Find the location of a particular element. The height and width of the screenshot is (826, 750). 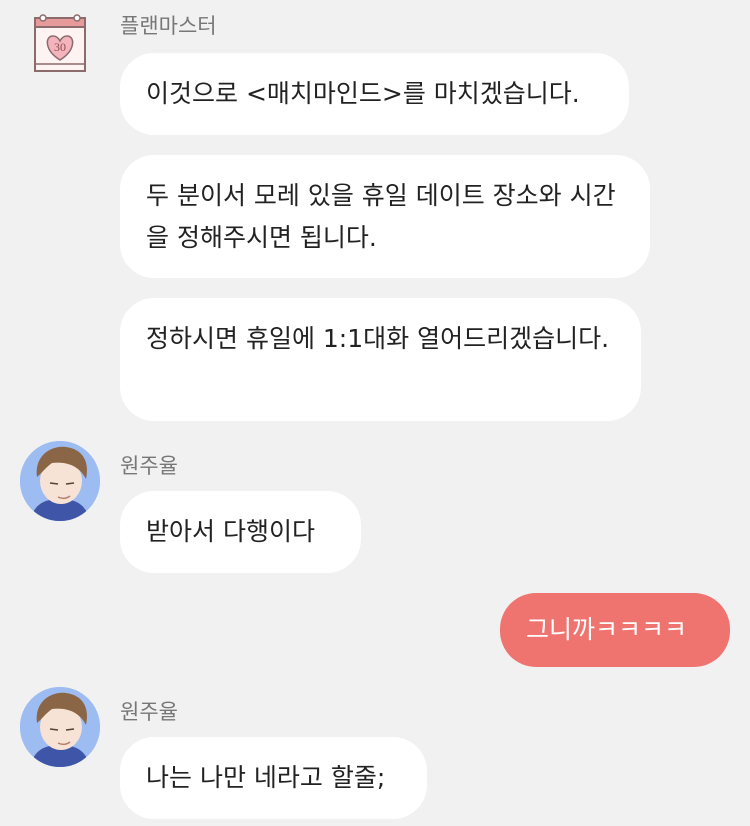

sender-name: 플랜마스터 is located at coordinates (168, 26).